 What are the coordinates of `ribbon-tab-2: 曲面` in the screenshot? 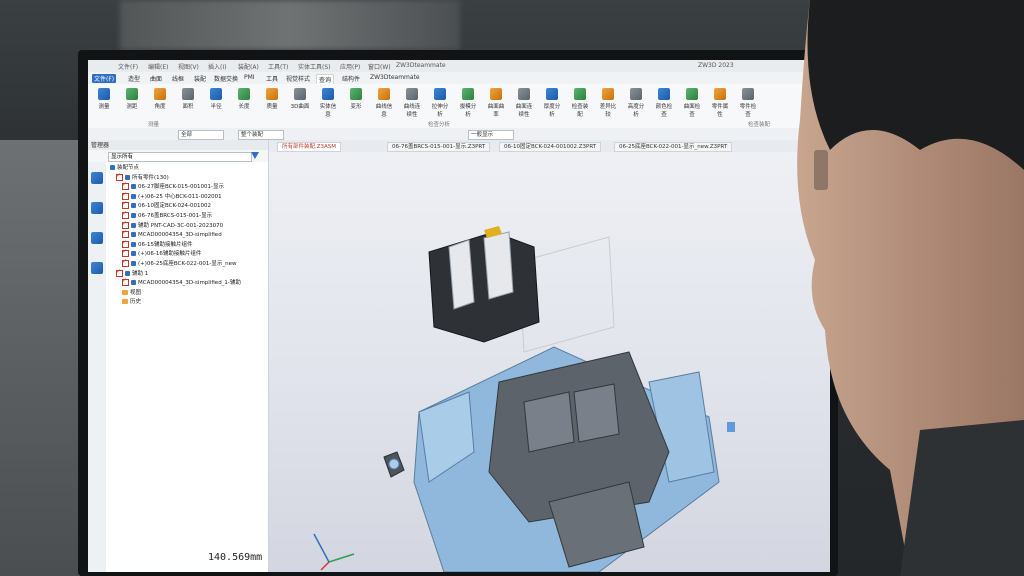 It's located at (156, 78).